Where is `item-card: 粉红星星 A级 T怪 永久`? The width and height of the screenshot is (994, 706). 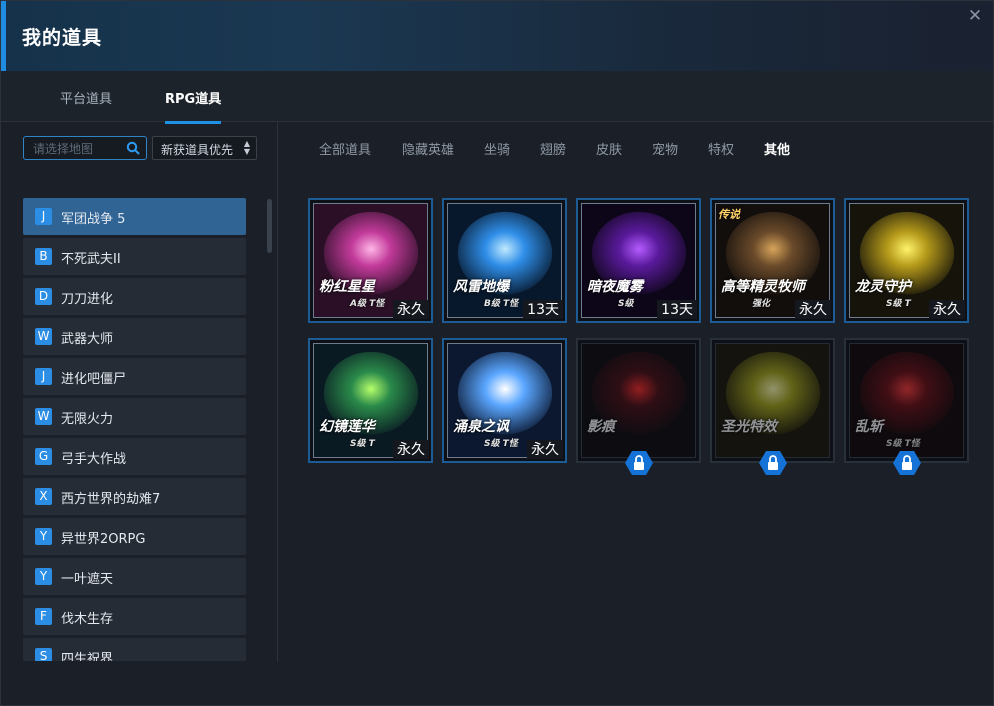
item-card: 粉红星星 A级 T怪 永久 is located at coordinates (370, 260).